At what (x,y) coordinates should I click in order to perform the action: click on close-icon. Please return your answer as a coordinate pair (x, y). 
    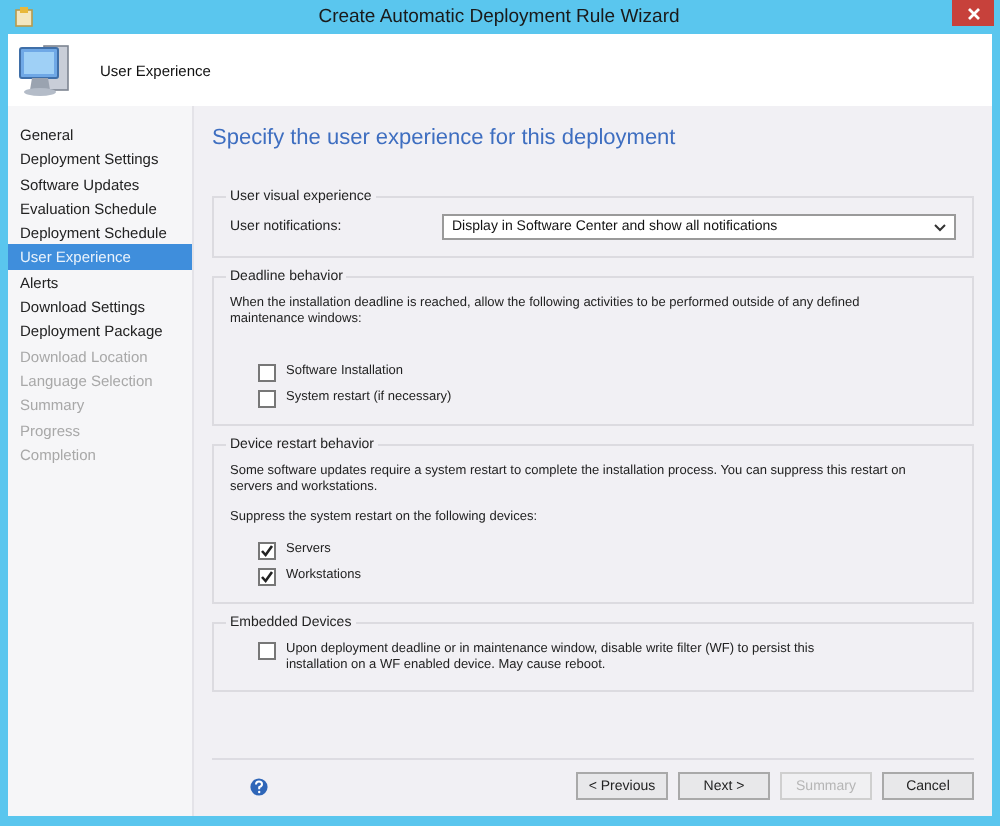
    Looking at the image, I should click on (973, 13).